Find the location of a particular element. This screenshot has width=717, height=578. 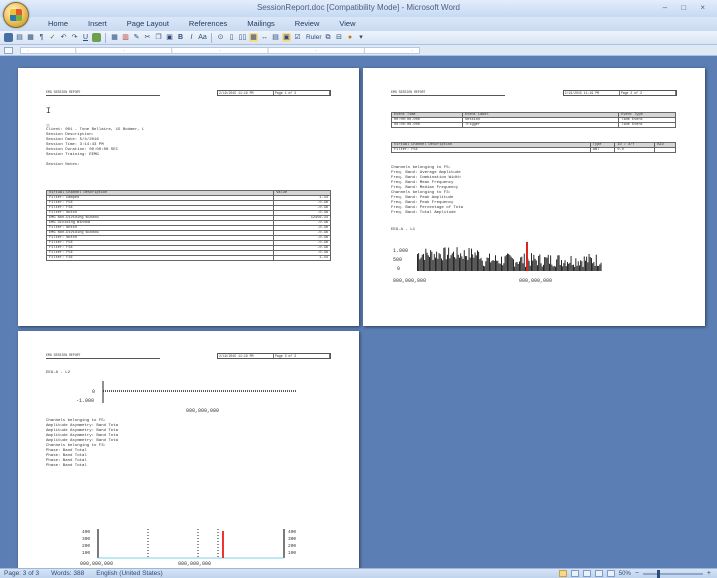

tab-home: Home is located at coordinates (58, 24).